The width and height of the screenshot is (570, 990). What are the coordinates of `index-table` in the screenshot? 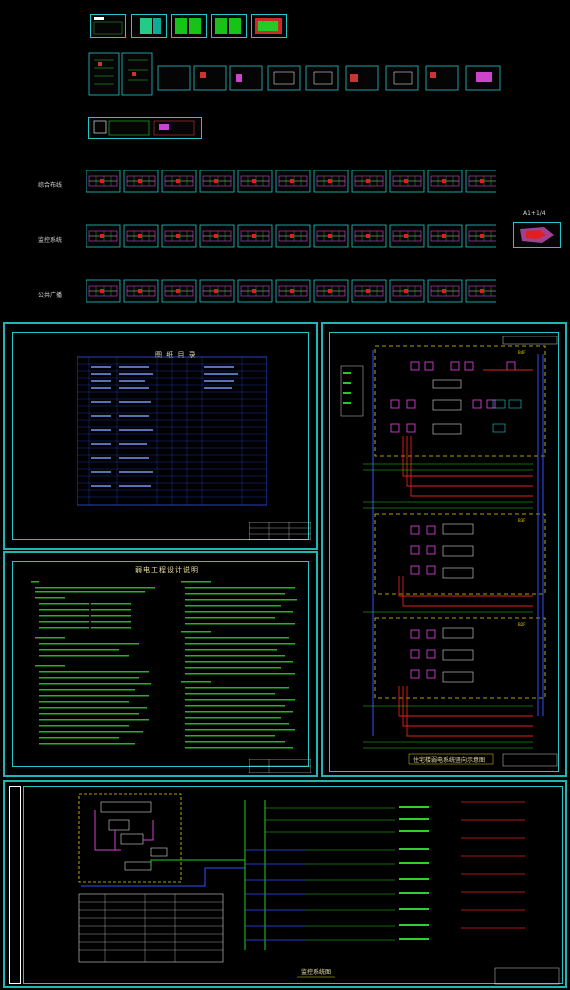 It's located at (172, 431).